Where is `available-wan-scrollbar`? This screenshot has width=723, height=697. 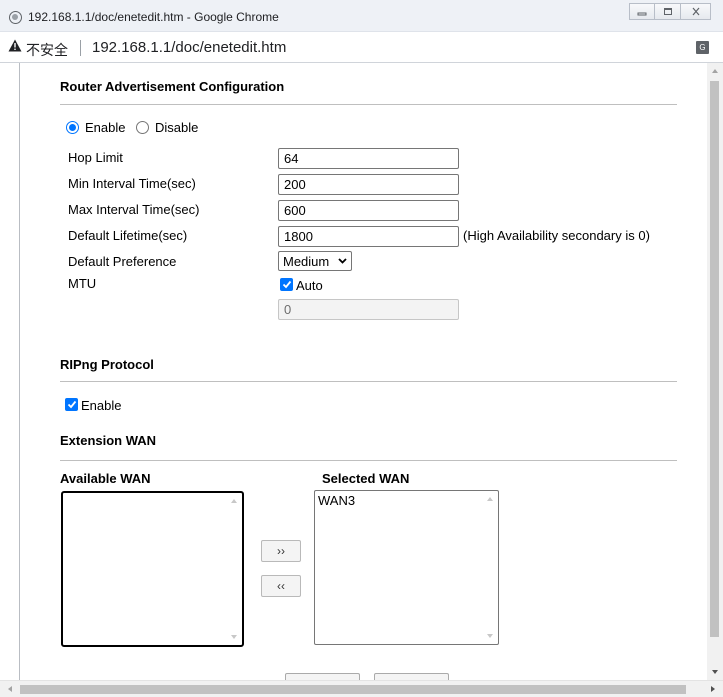
available-wan-scrollbar is located at coordinates (235, 569).